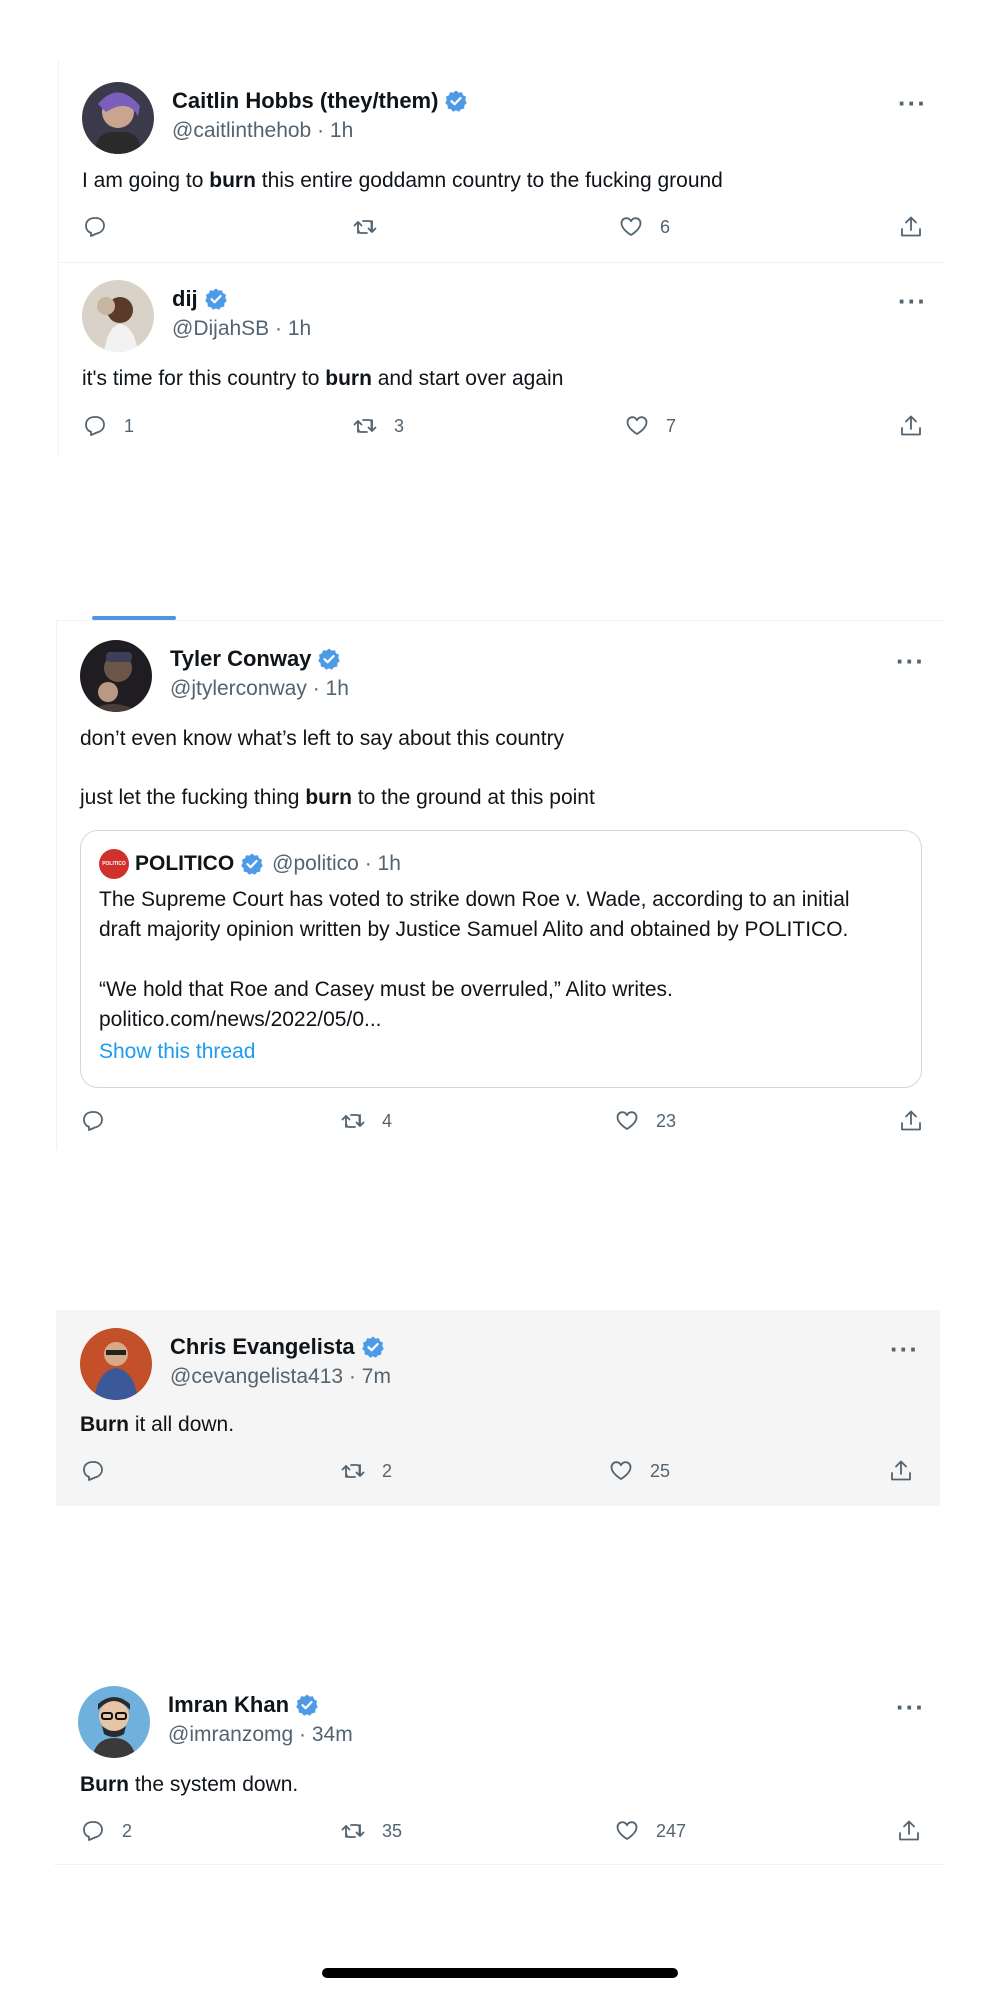  I want to click on tweet-text: Burn the system down., so click(189, 1784).